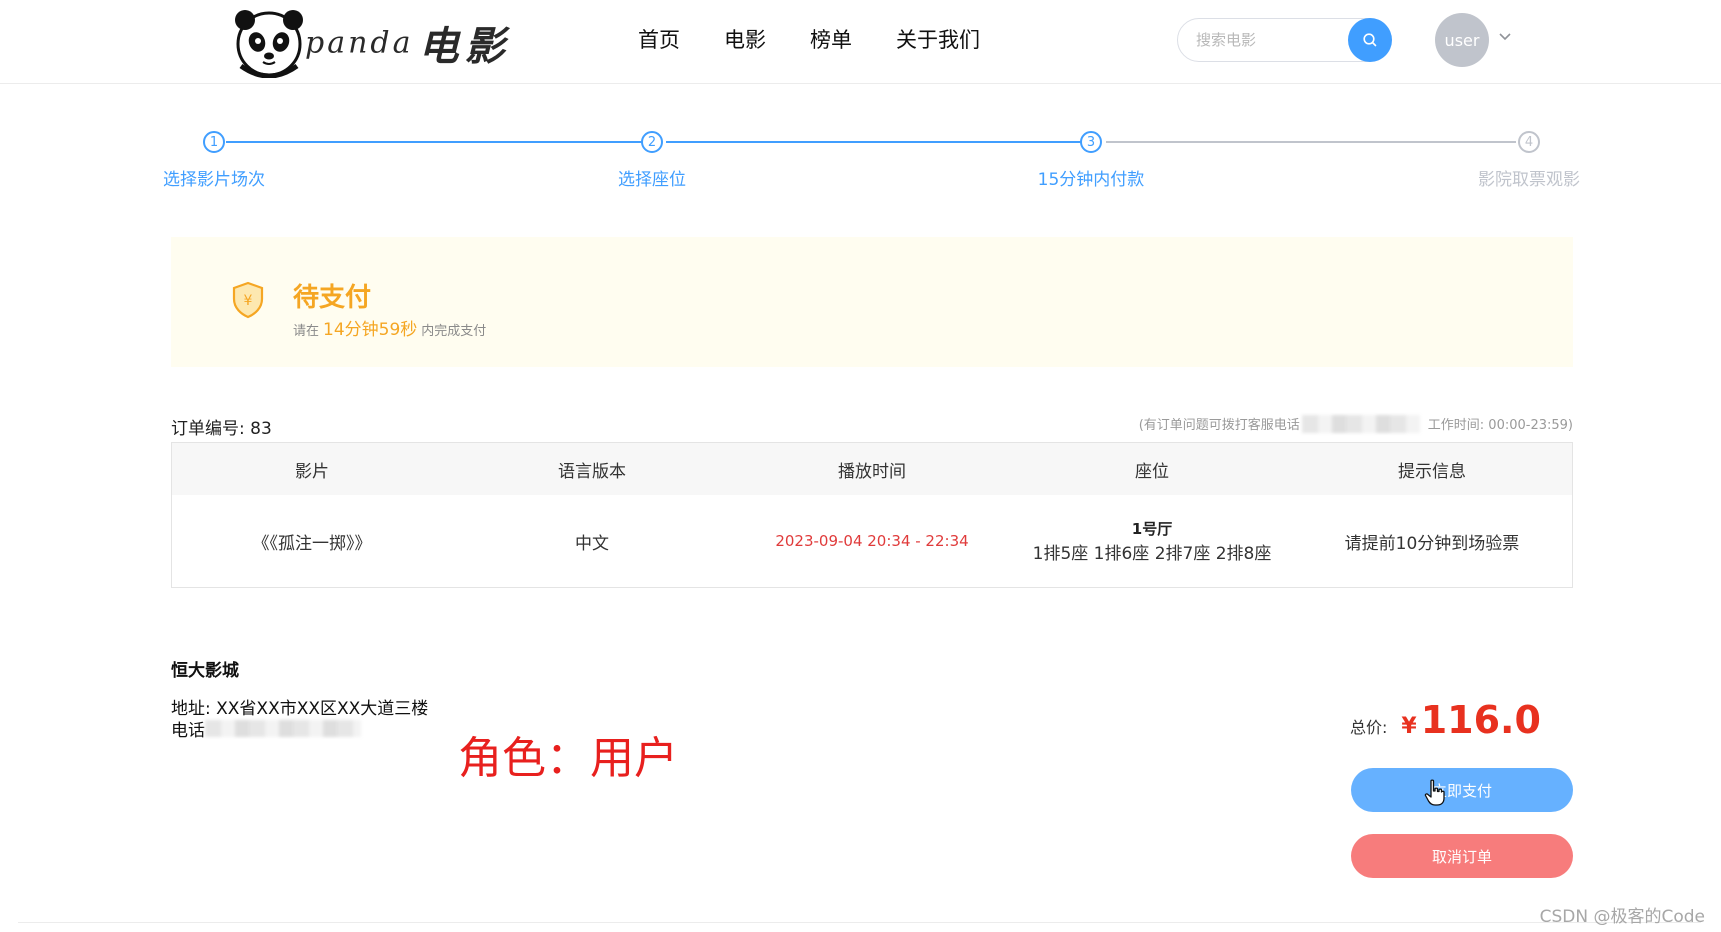 The height and width of the screenshot is (932, 1721). Describe the element at coordinates (188, 731) in the screenshot. I see `cinema-phone-label: 电话` at that location.